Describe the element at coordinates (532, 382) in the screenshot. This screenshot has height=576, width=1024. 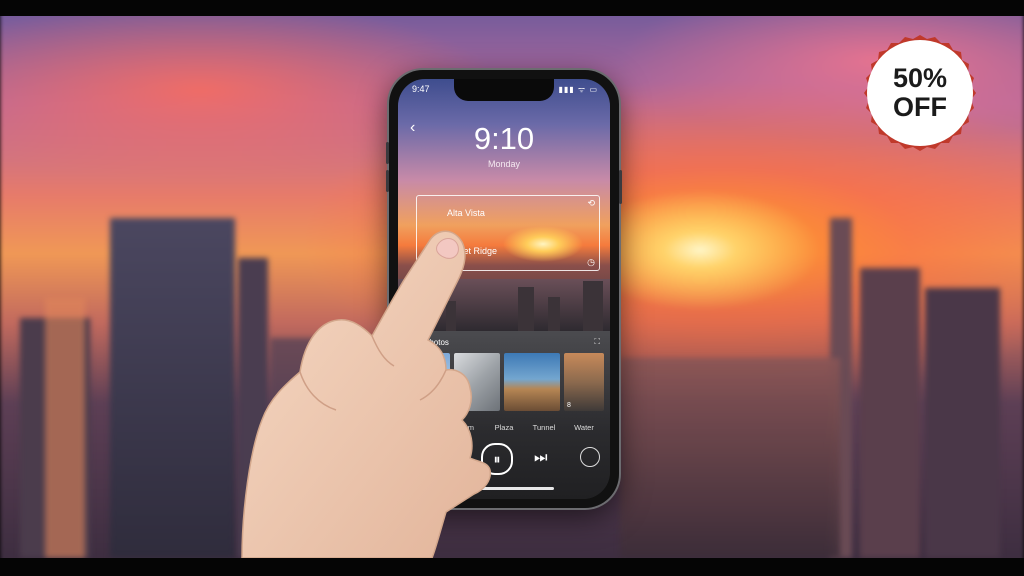
I see `gallery-thumbnail` at that location.